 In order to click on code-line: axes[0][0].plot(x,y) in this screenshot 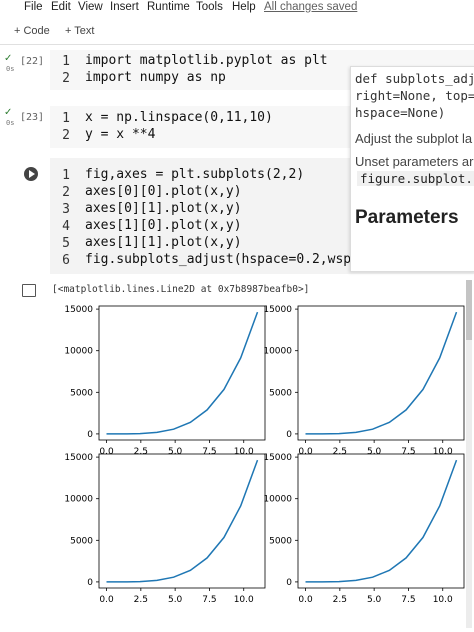, I will do `click(163, 191)`.